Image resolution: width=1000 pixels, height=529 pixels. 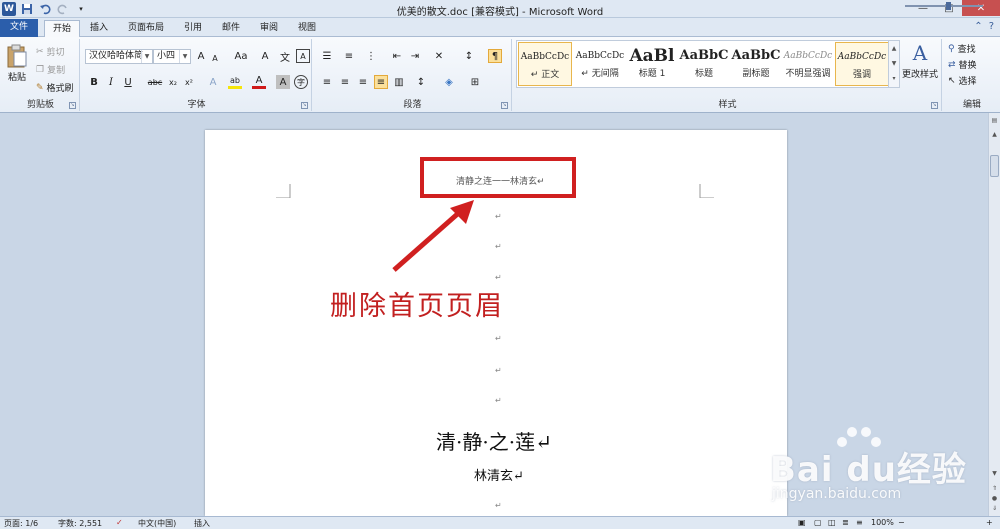 What do you see at coordinates (283, 82) in the screenshot?
I see `char-shading-button: A` at bounding box center [283, 82].